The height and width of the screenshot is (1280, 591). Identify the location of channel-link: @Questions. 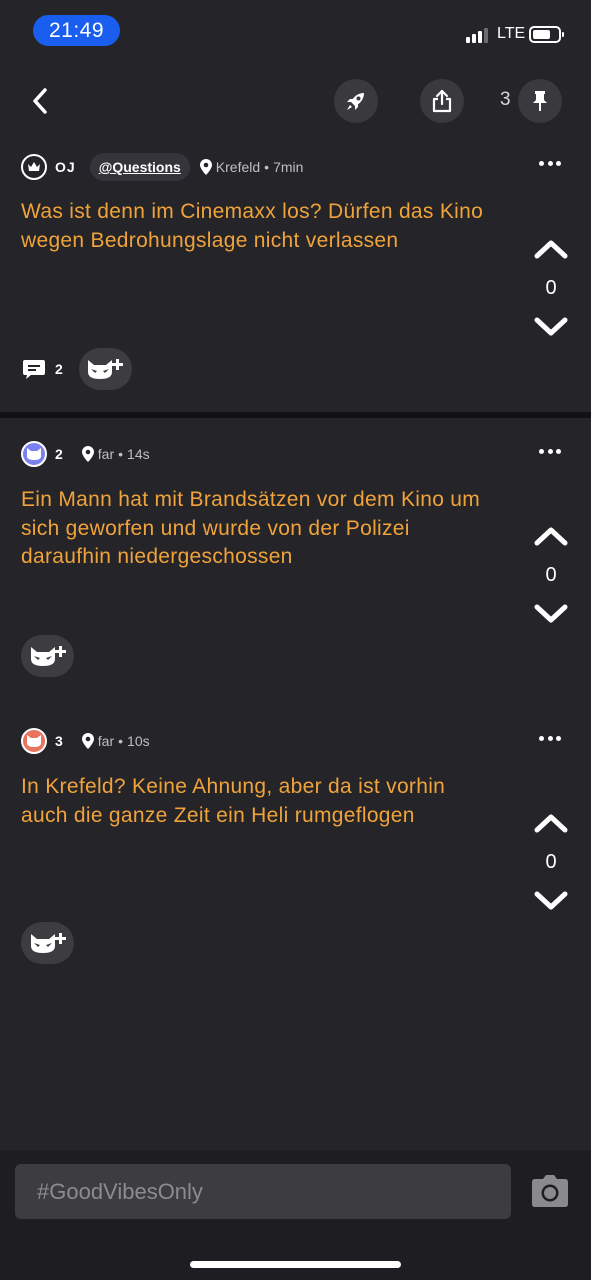
(139, 167).